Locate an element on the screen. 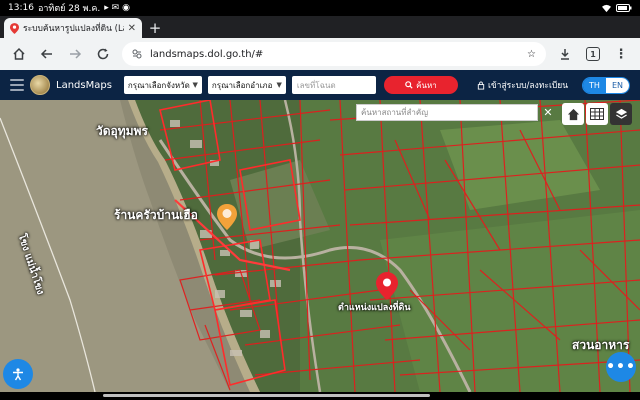 The image size is (640, 400). more-vertical-icon: ⋮ is located at coordinates (621, 54).